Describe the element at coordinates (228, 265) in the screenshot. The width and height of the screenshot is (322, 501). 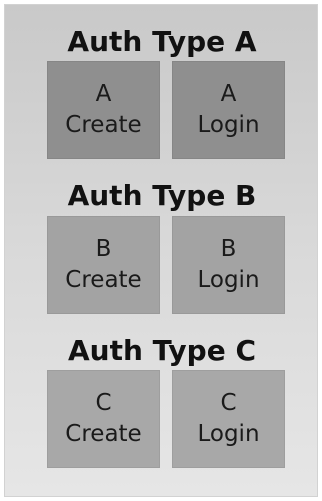
I see `auth-b-login-button: B Login` at that location.